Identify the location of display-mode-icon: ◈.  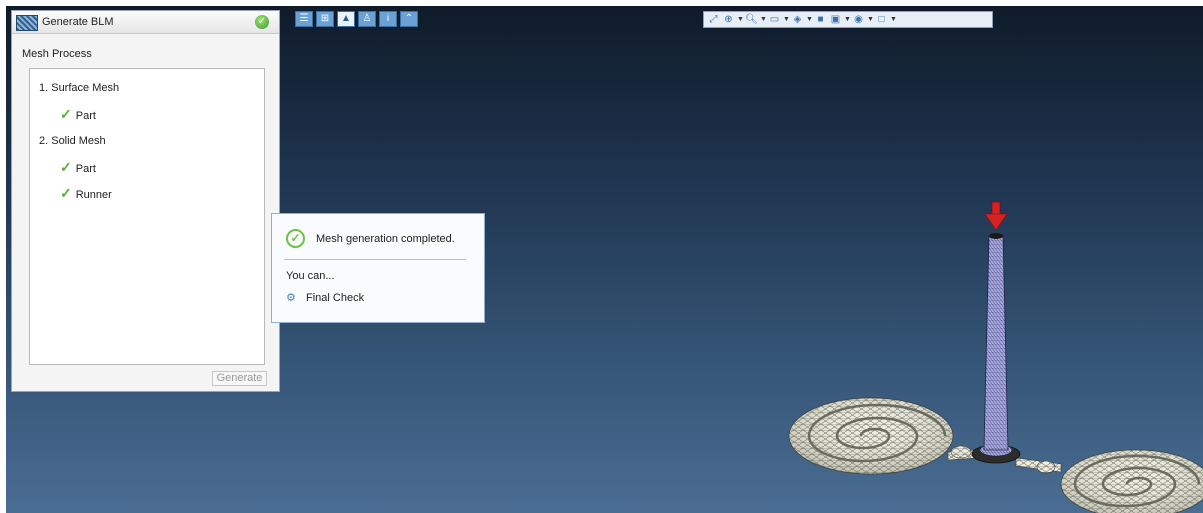
(797, 20).